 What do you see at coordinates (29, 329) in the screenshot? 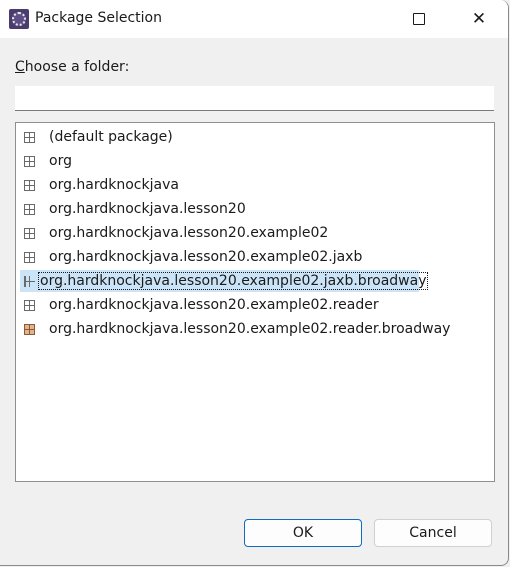
I see `package-nonempty-icon` at bounding box center [29, 329].